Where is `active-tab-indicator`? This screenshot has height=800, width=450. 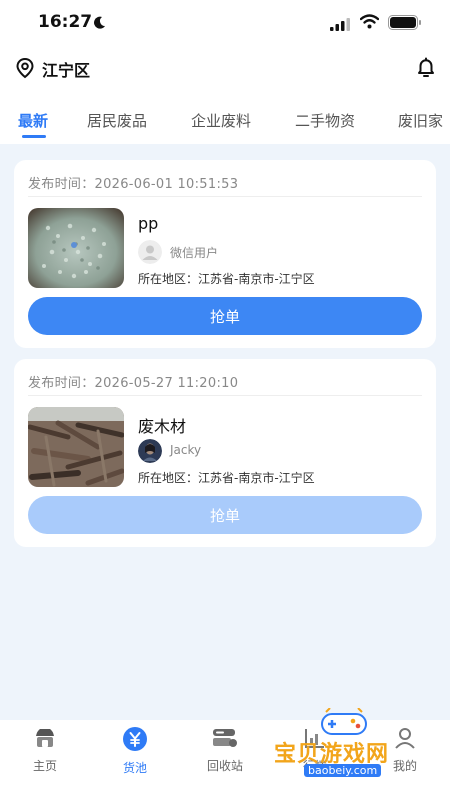 active-tab-indicator is located at coordinates (34, 136).